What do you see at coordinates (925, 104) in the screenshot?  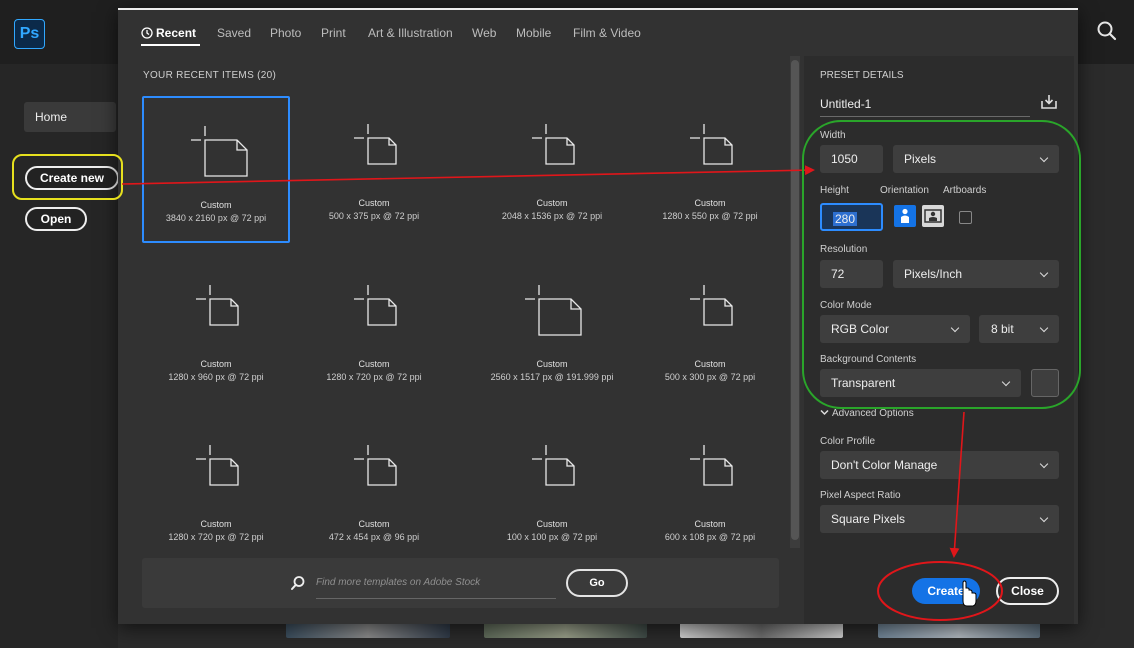 I see `document-name-input: Untitled-1` at bounding box center [925, 104].